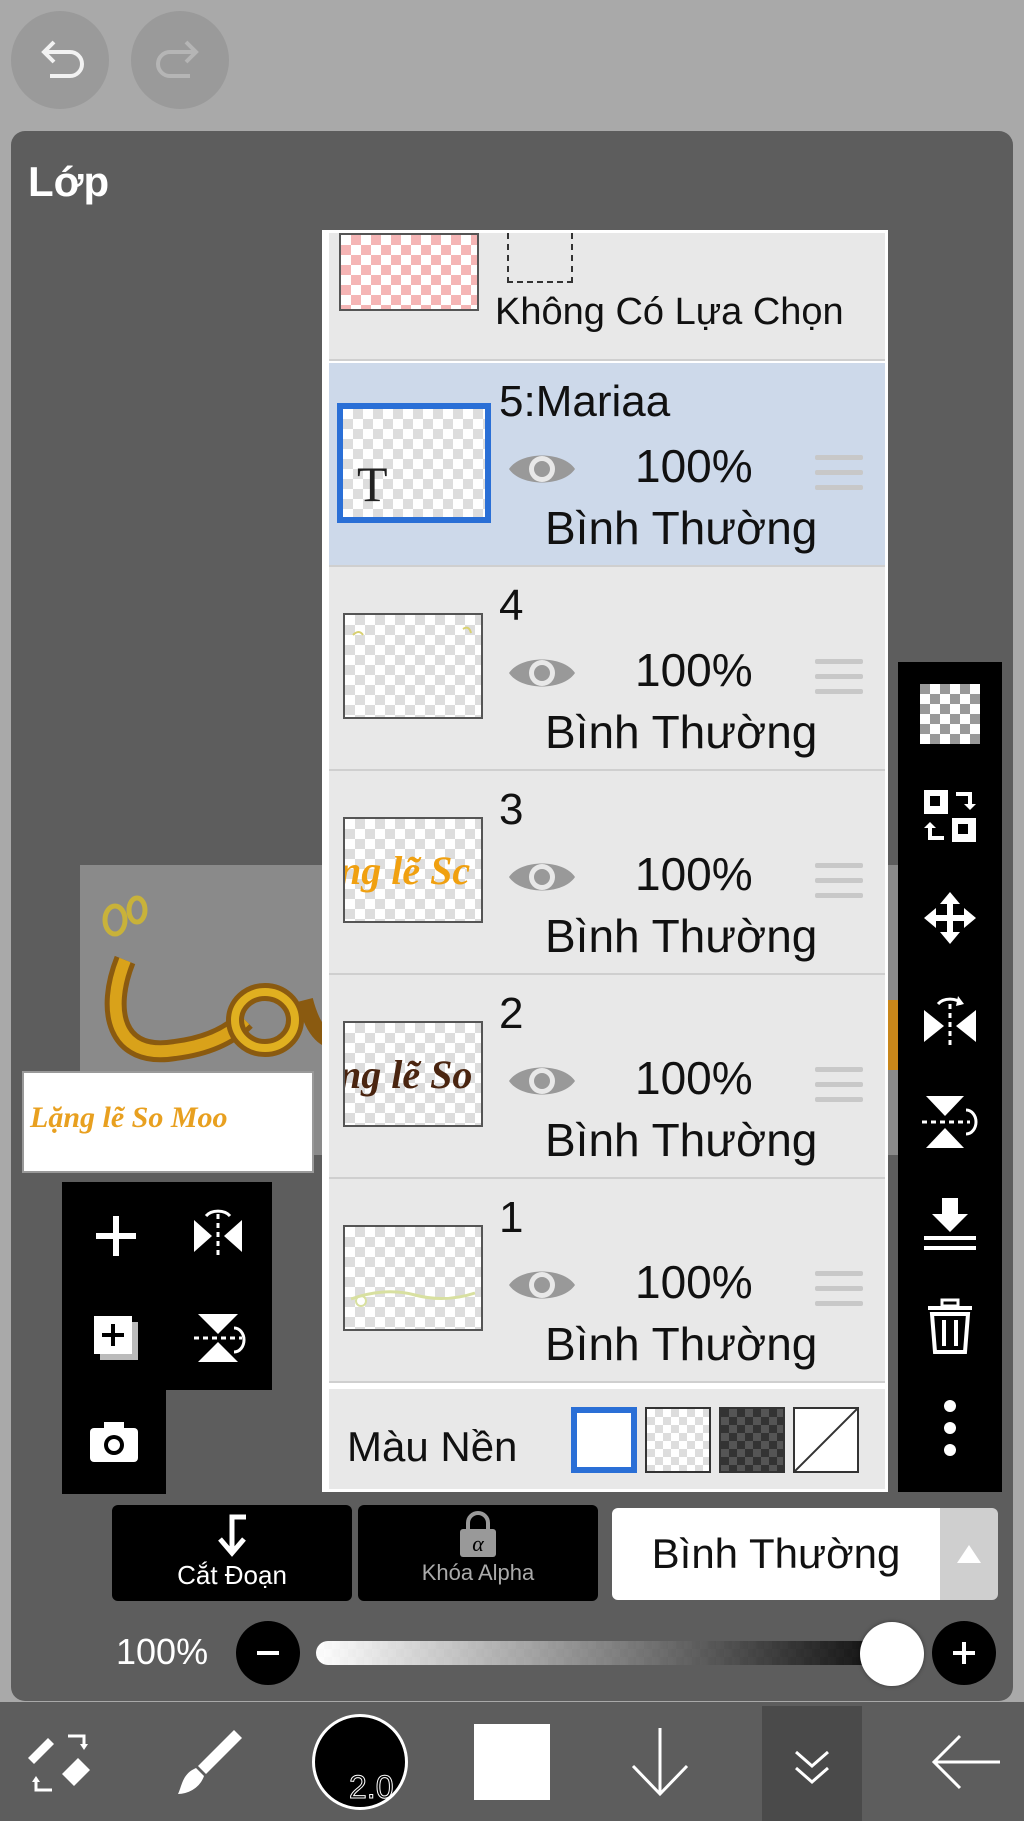  I want to click on layer-name: 2, so click(511, 1013).